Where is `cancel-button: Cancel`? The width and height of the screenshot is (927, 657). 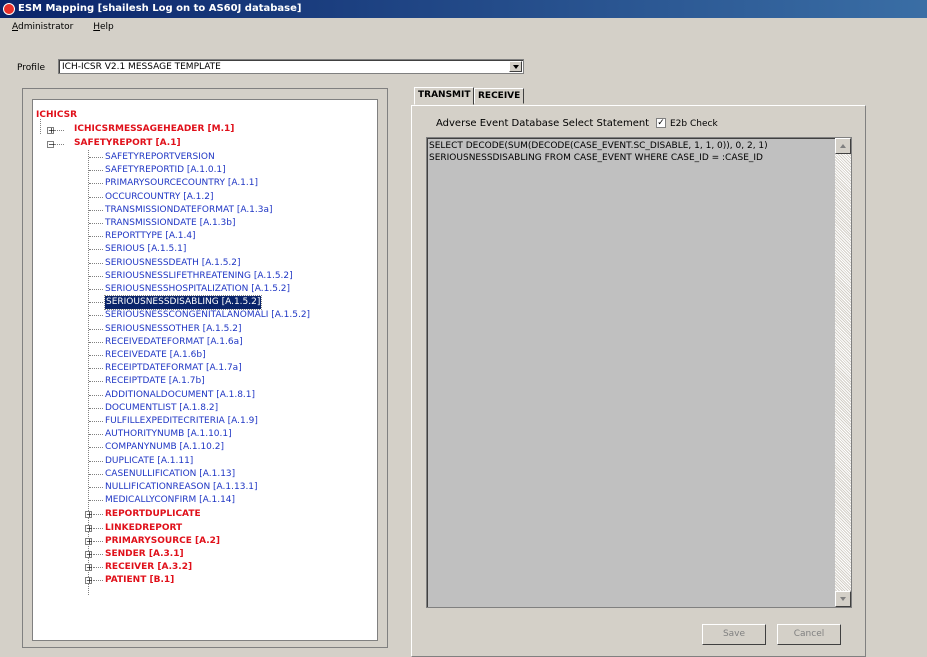 cancel-button: Cancel is located at coordinates (809, 634).